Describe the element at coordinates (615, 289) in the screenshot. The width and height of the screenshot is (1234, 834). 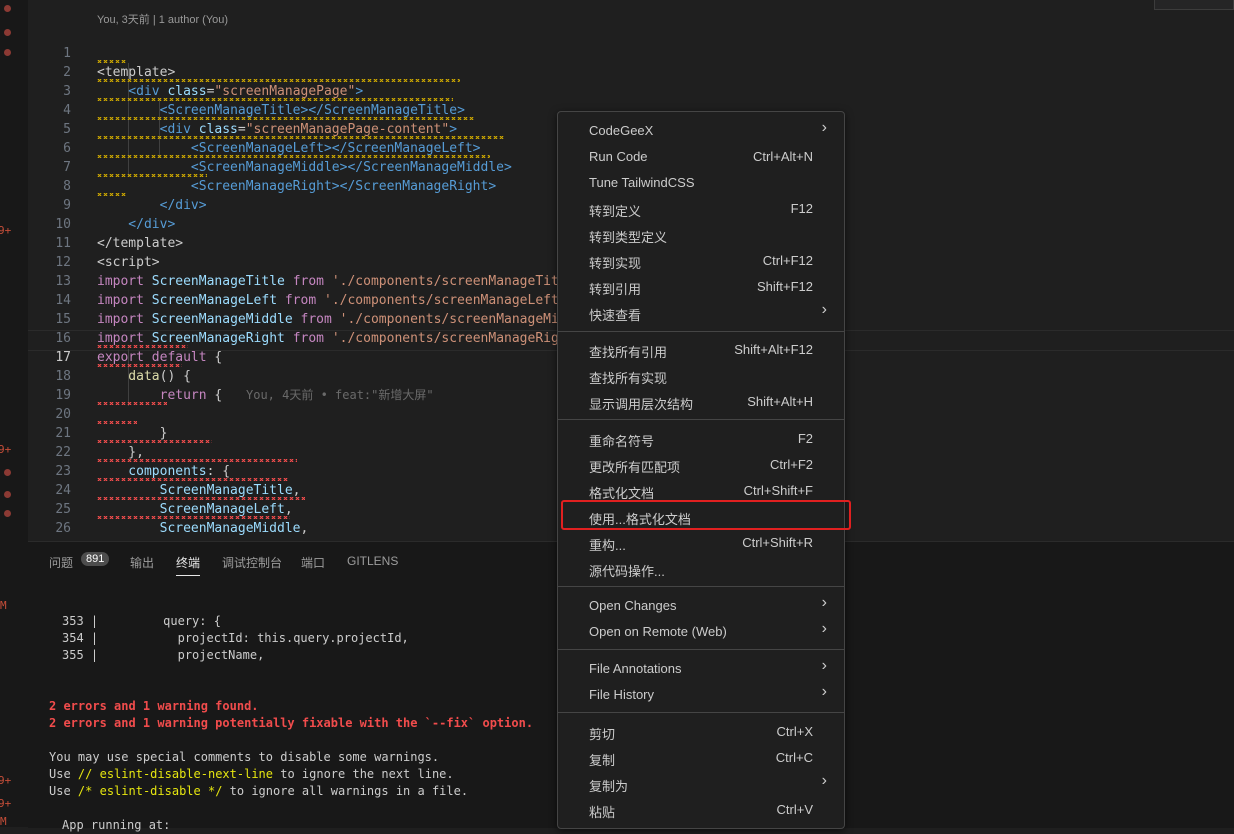
I see `menu-item-label: 转到引用` at that location.